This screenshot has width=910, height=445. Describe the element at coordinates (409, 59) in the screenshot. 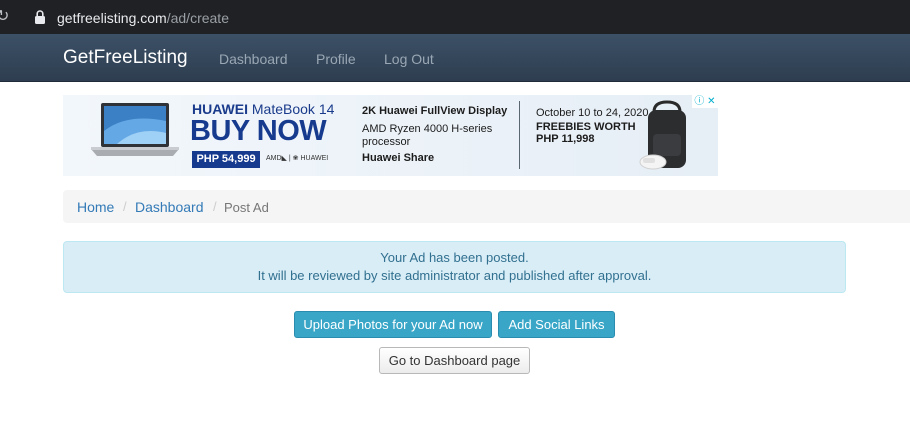

I see `nav-link-logout: Log Out` at that location.